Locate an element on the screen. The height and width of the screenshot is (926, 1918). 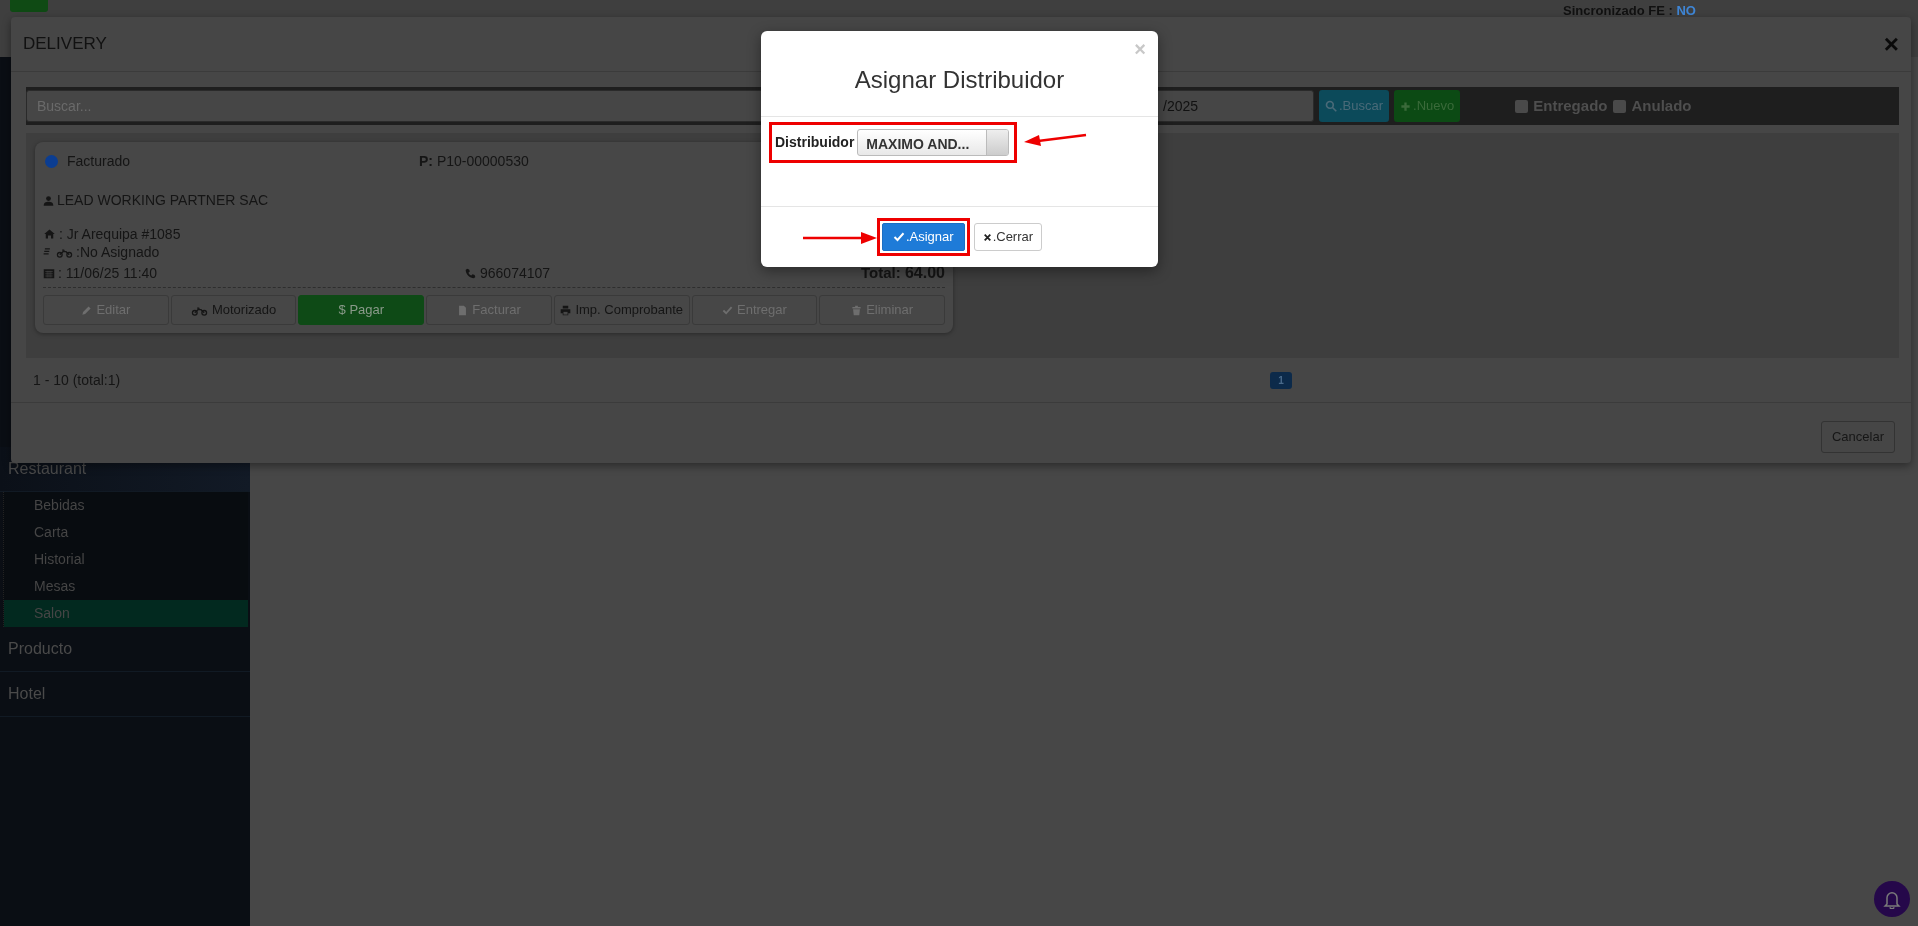
calendar-icon is located at coordinates (49, 273).